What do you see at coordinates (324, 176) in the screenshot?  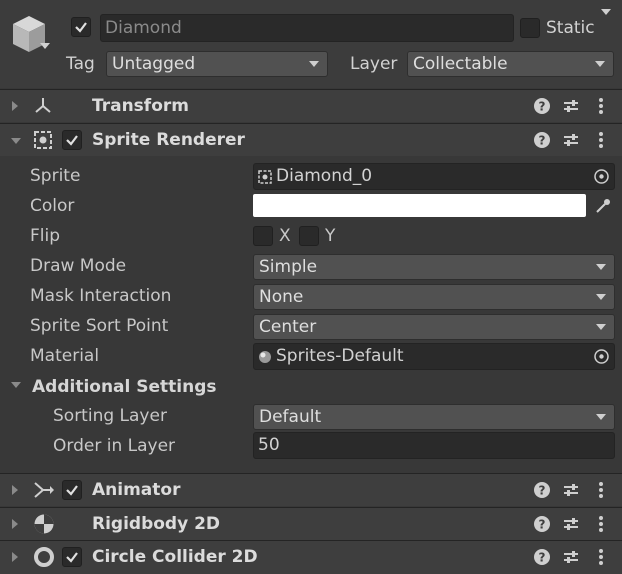 I see `sprite-value: Diamond_0` at bounding box center [324, 176].